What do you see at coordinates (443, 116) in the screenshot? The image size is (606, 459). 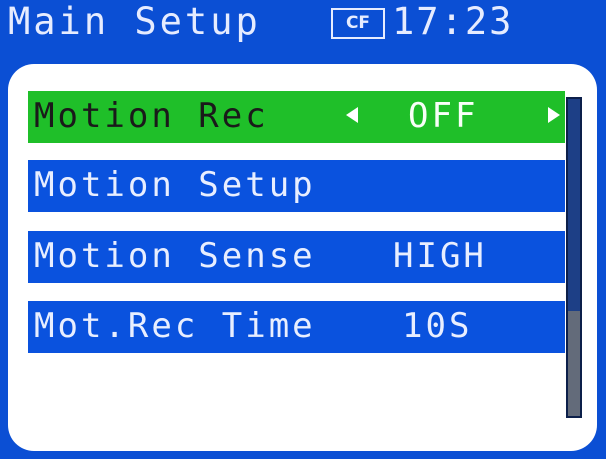 I see `menu-item-value: OFF` at bounding box center [443, 116].